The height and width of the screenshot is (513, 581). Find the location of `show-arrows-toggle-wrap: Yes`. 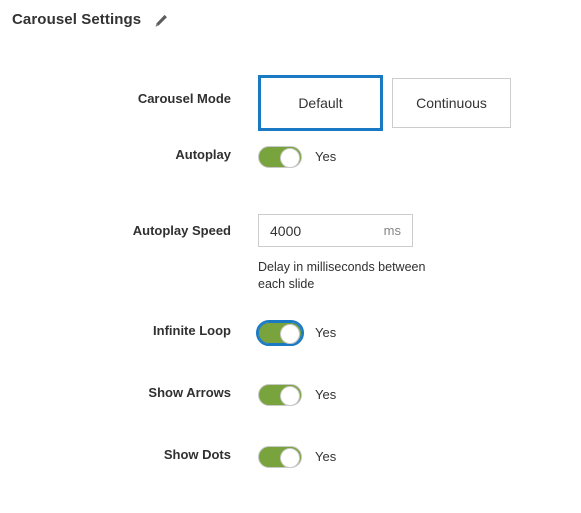

show-arrows-toggle-wrap: Yes is located at coordinates (297, 395).